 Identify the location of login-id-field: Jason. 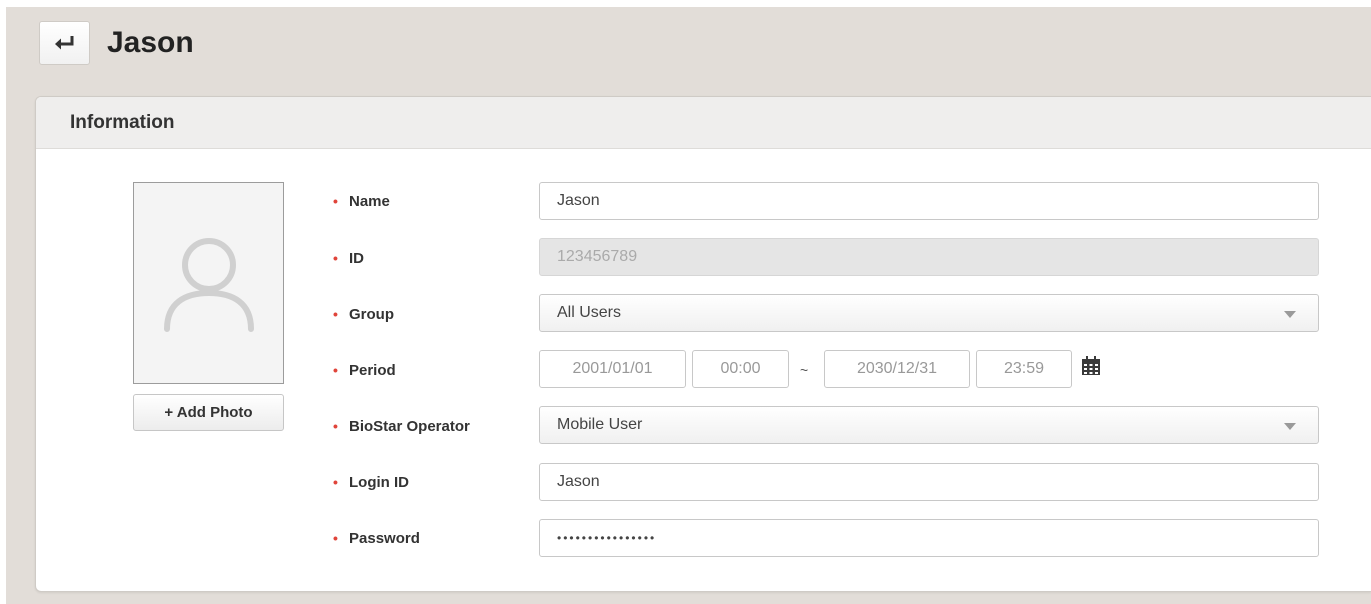
(929, 482).